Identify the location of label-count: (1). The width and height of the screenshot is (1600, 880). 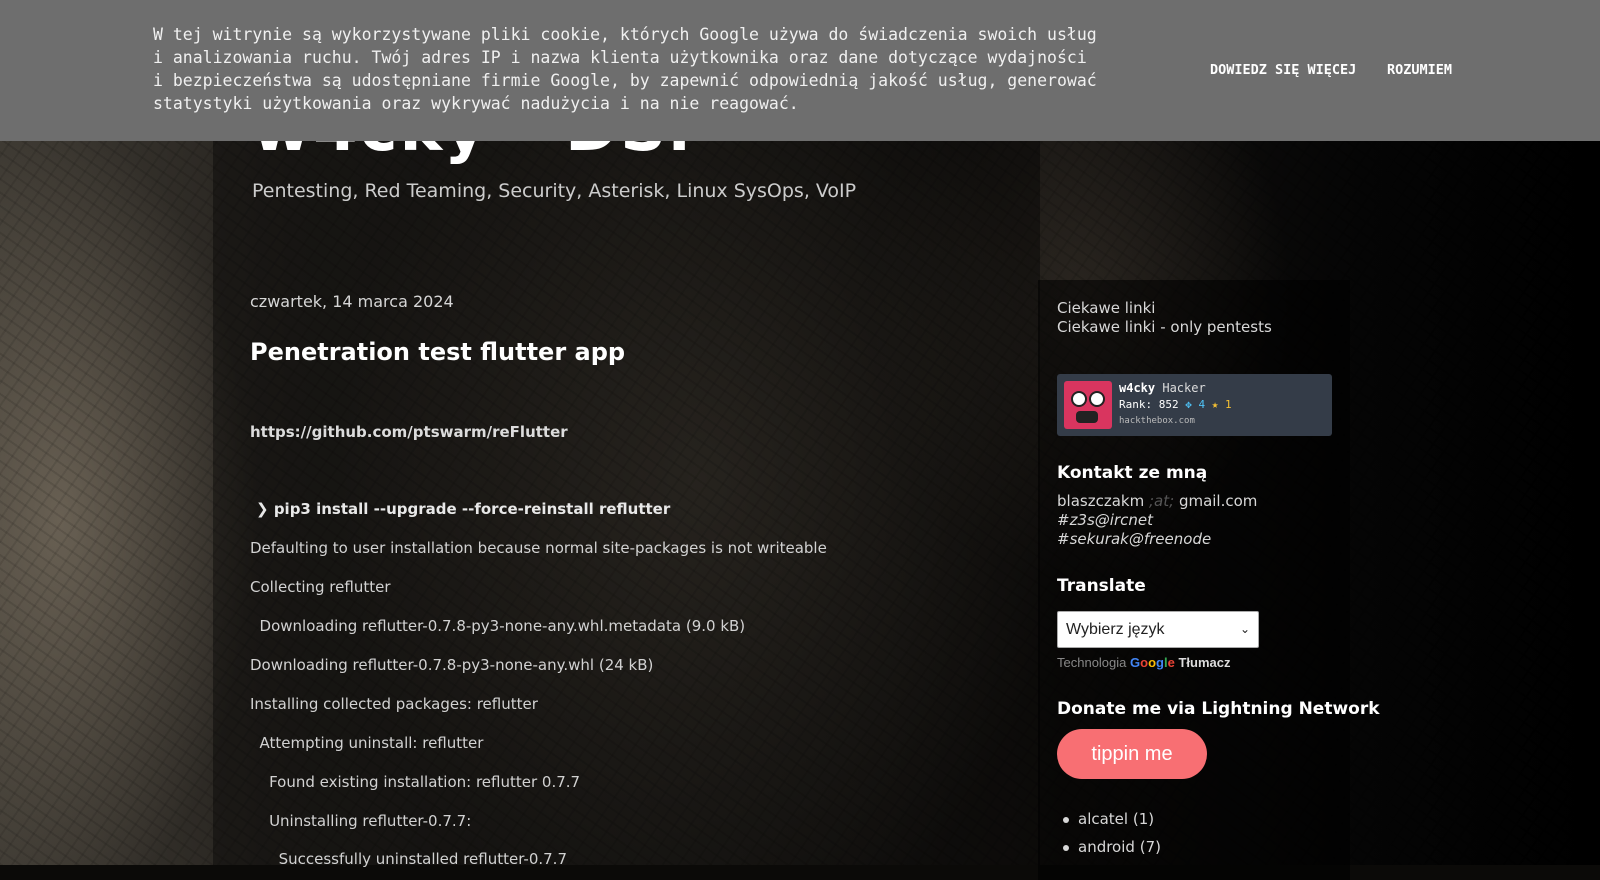
(1143, 819).